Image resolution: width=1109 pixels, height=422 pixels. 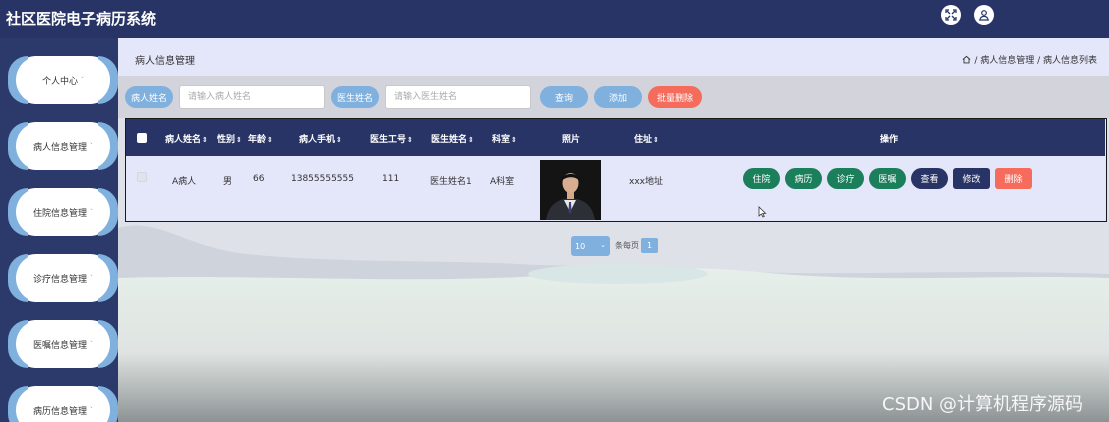 What do you see at coordinates (63, 404) in the screenshot?
I see `sidebar-item-records-info: 病历信息管理 ˇ` at bounding box center [63, 404].